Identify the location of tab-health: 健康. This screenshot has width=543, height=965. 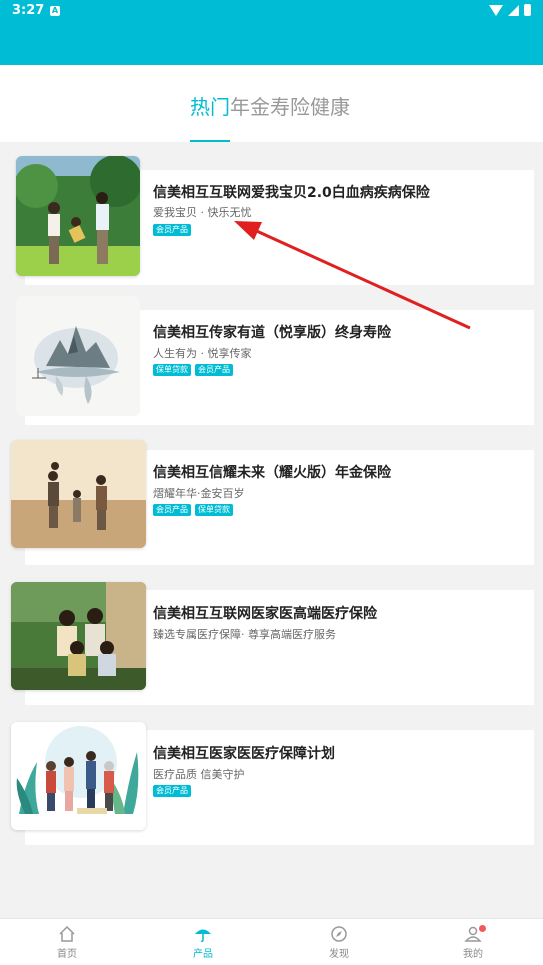
(330, 107).